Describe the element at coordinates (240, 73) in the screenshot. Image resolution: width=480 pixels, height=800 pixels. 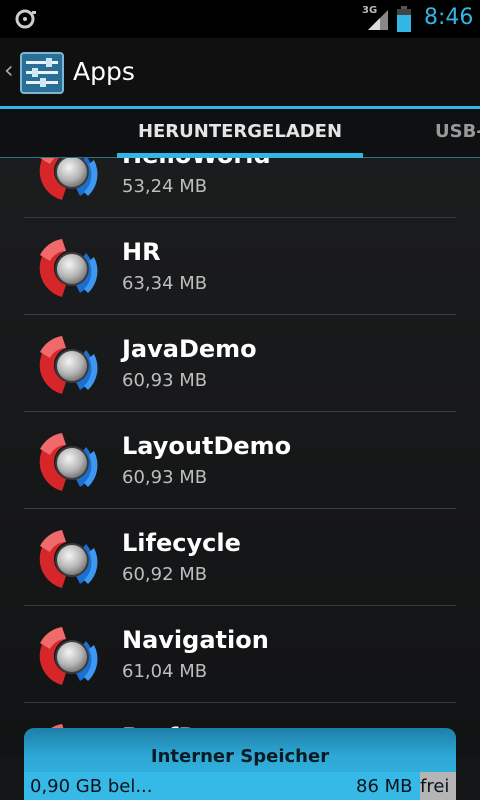
I see `action-bar: ‹ Apps` at that location.